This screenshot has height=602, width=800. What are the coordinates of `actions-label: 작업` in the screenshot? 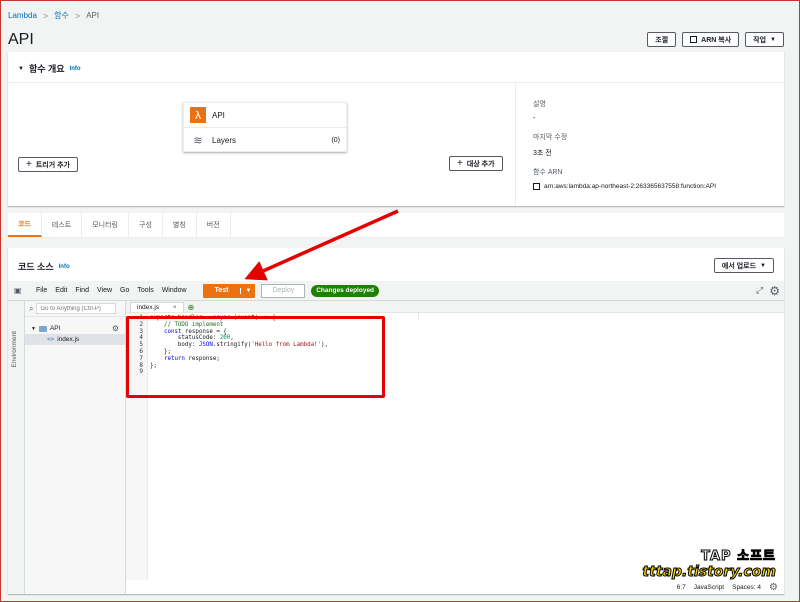 It's located at (760, 40).